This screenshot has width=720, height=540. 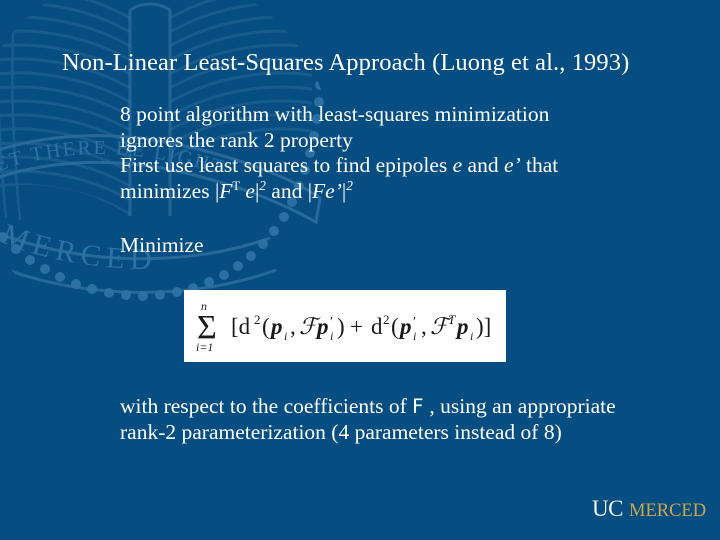 What do you see at coordinates (512, 165) in the screenshot?
I see `epipole-e-prime-symbol: e’` at bounding box center [512, 165].